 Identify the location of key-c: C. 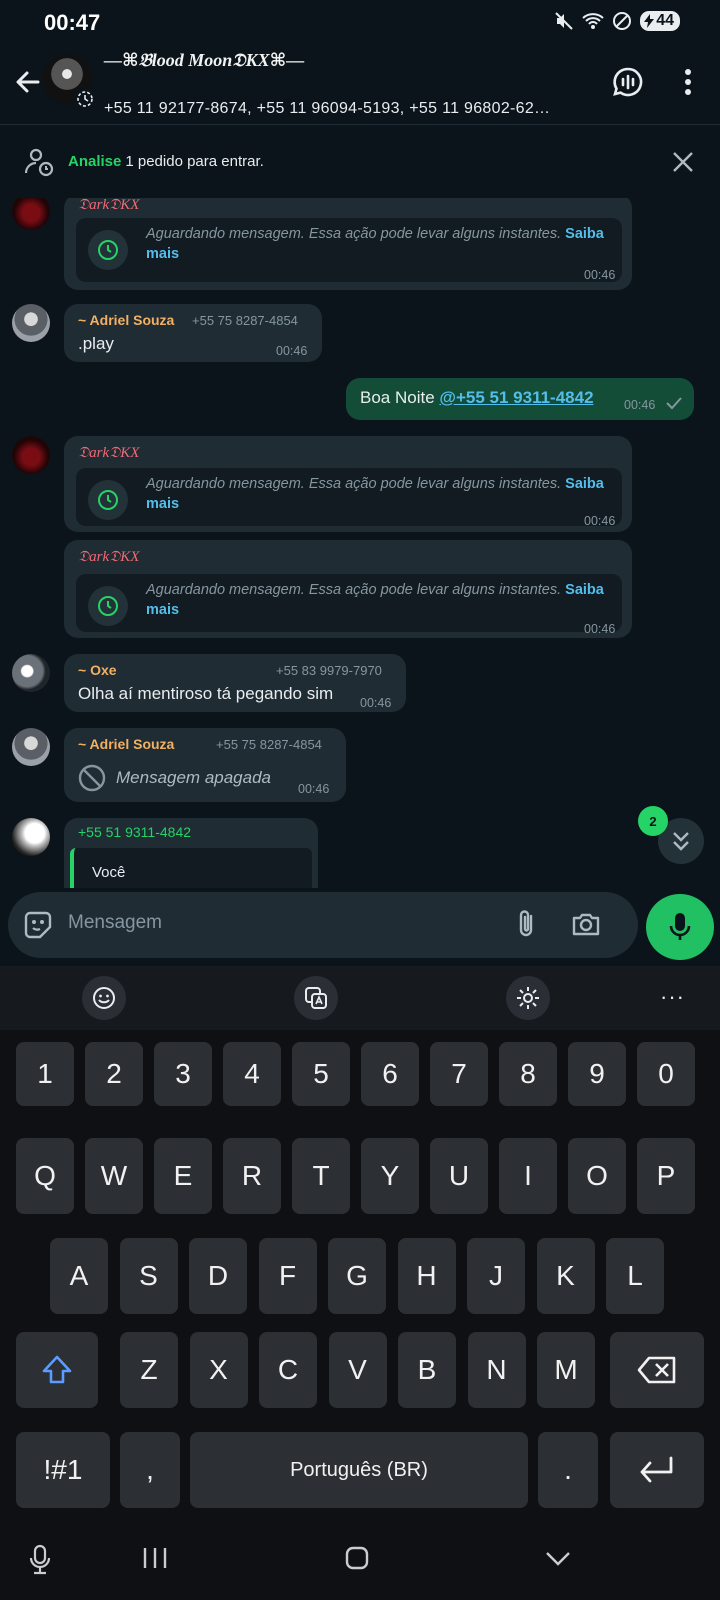
(288, 1370).